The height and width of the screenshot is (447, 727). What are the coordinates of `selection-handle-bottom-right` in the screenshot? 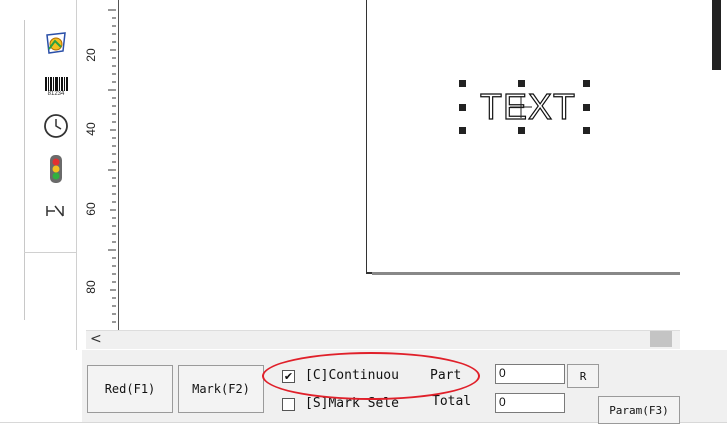 It's located at (586, 130).